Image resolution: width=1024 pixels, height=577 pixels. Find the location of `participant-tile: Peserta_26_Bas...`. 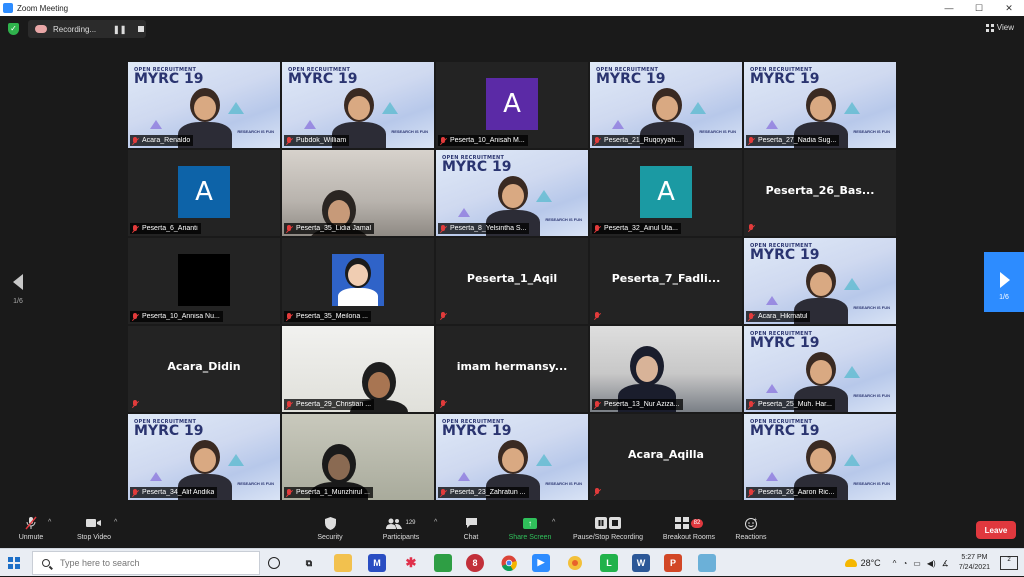

participant-tile: Peserta_26_Bas... is located at coordinates (820, 193).